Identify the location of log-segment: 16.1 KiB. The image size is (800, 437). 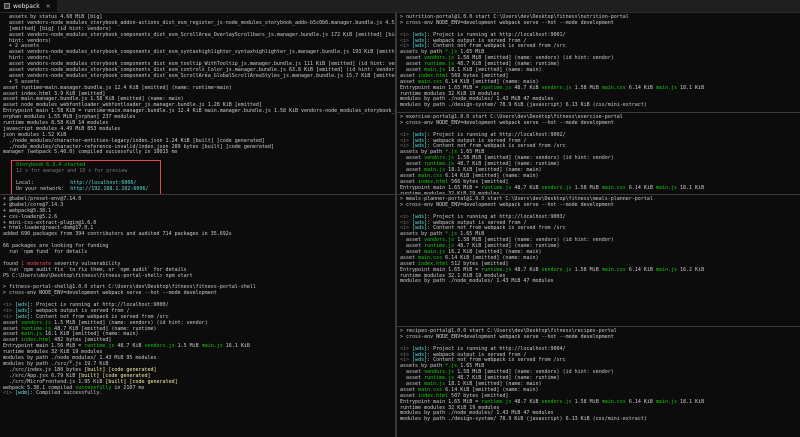
(236, 346).